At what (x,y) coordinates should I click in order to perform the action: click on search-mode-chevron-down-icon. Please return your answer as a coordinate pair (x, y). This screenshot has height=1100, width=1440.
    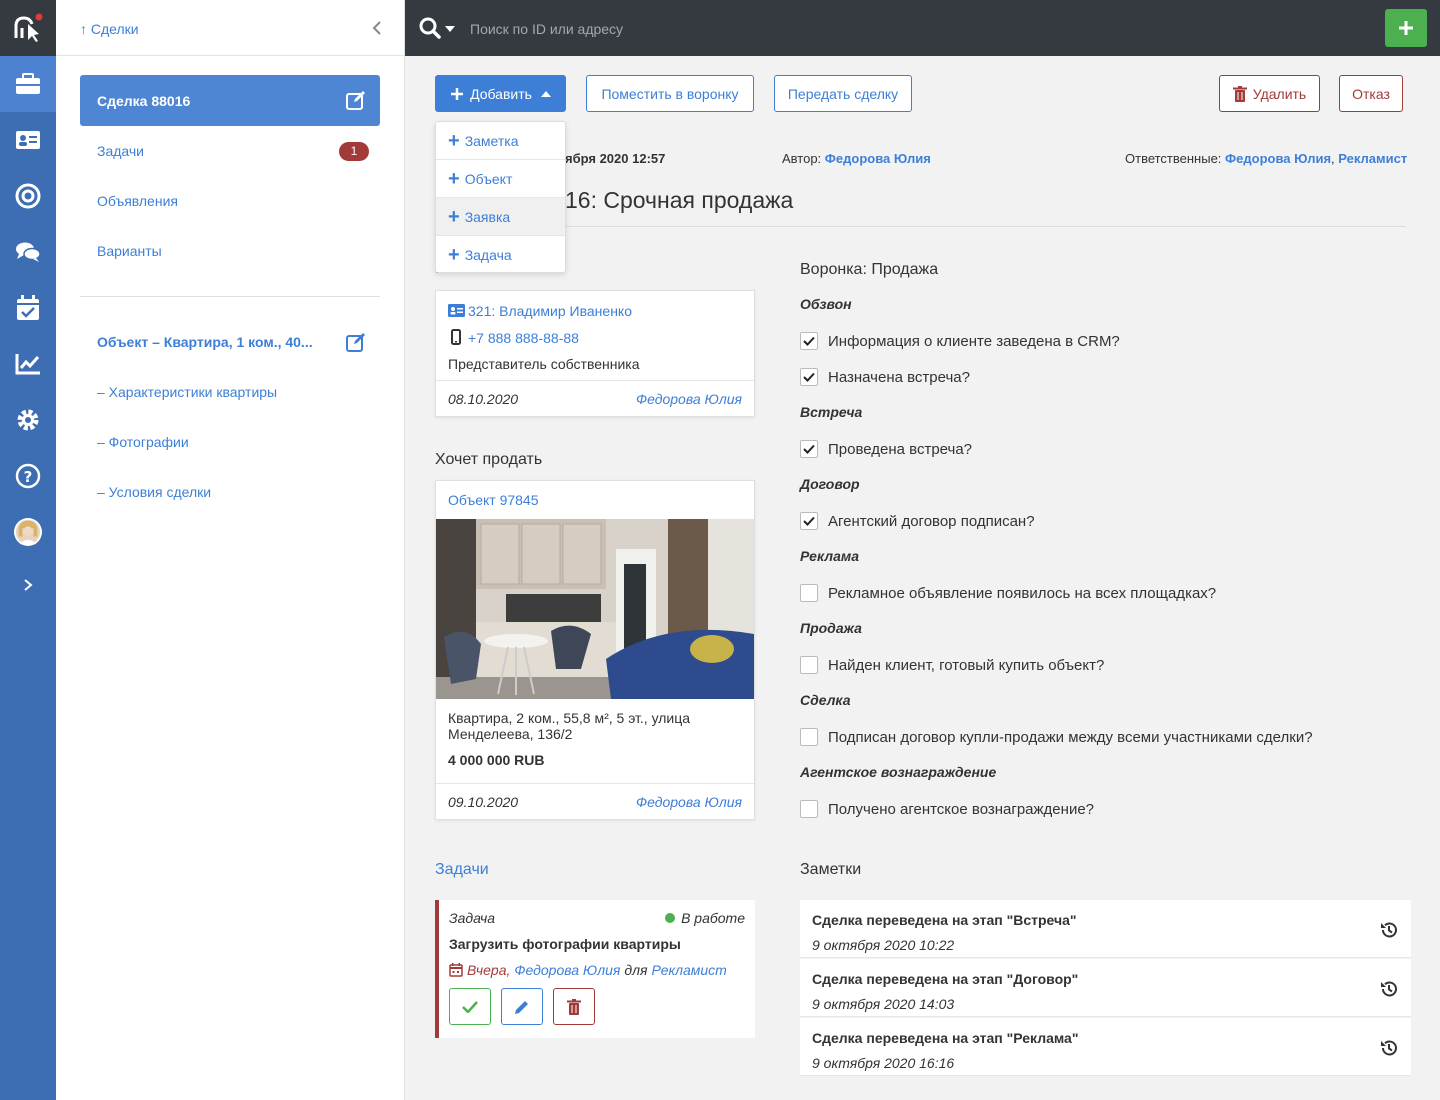
    Looking at the image, I should click on (450, 29).